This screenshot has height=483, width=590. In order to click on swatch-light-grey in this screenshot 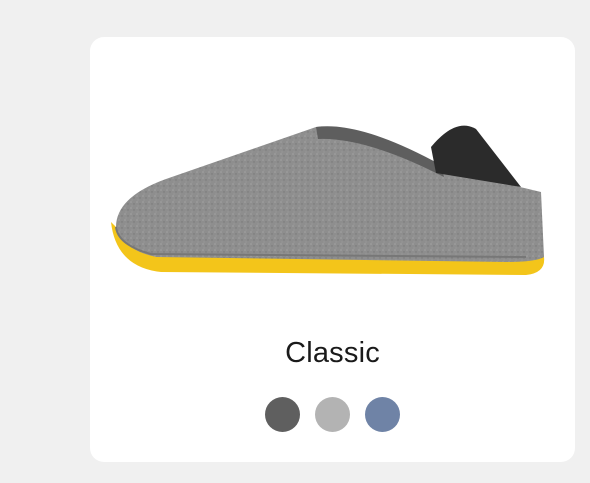, I will do `click(332, 414)`.